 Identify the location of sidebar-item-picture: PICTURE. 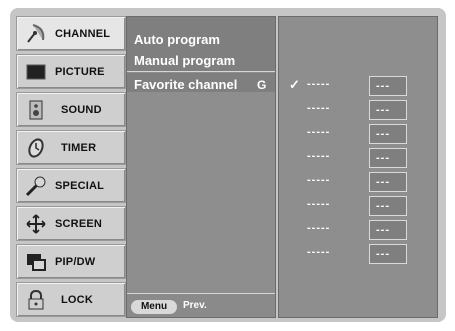
(71, 71).